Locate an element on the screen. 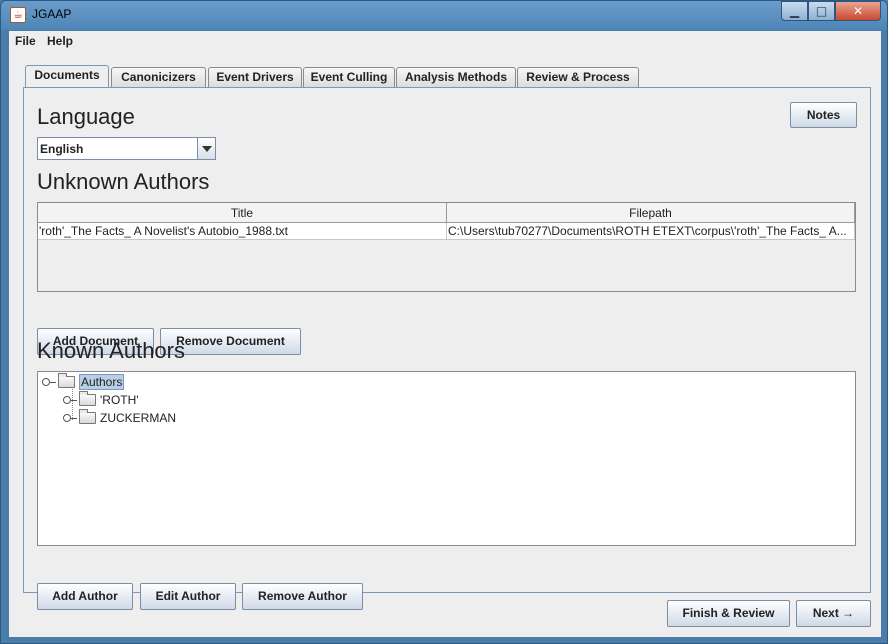 This screenshot has height=644, width=888. chevron-down-icon is located at coordinates (206, 148).